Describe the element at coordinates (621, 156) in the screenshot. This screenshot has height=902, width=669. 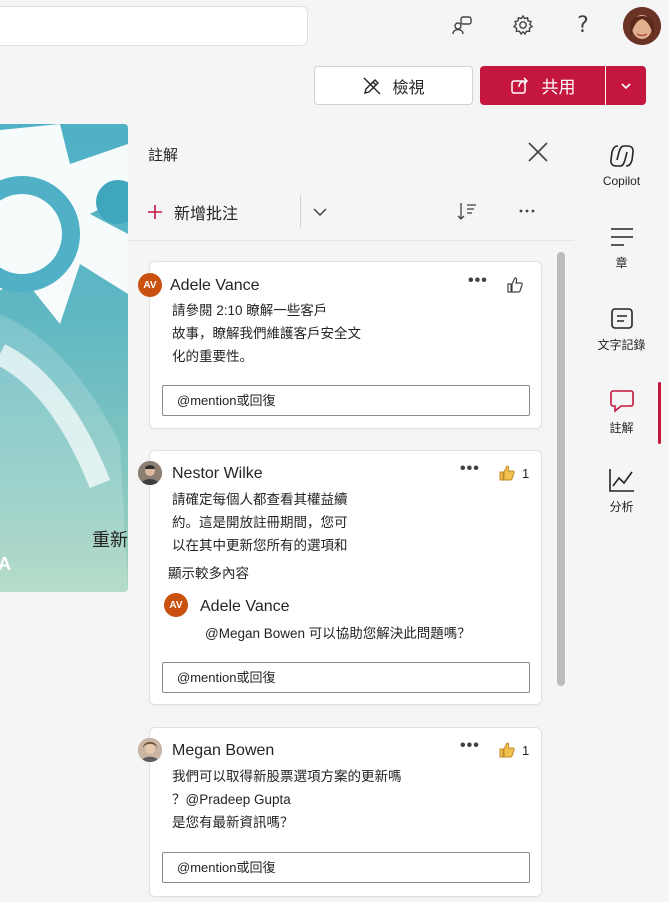
I see `copilot-icon` at that location.